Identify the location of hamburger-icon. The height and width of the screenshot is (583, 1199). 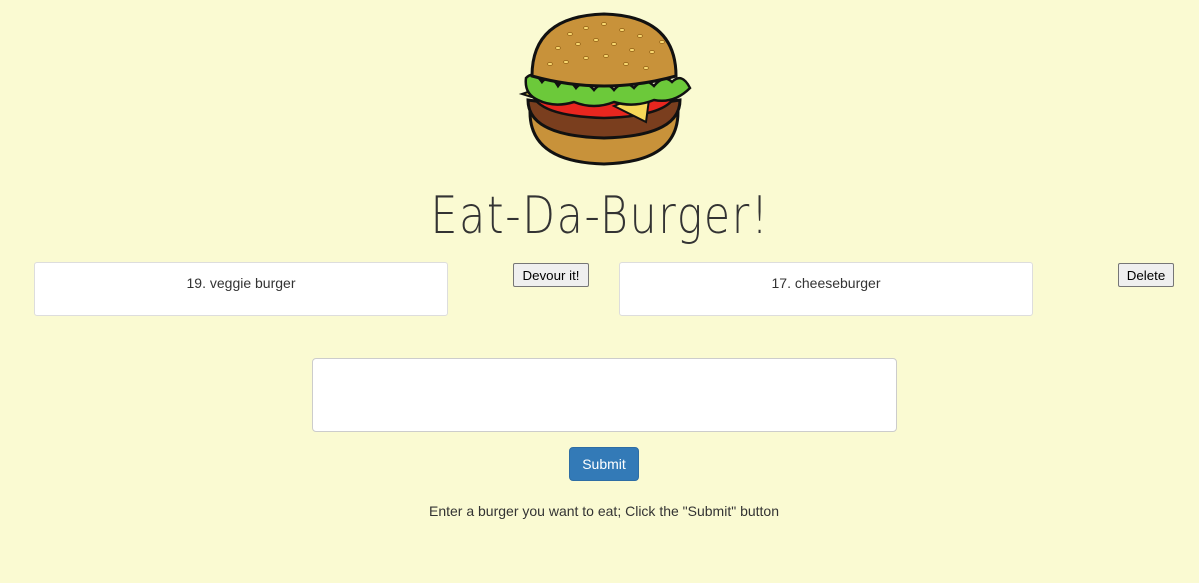
(605, 89).